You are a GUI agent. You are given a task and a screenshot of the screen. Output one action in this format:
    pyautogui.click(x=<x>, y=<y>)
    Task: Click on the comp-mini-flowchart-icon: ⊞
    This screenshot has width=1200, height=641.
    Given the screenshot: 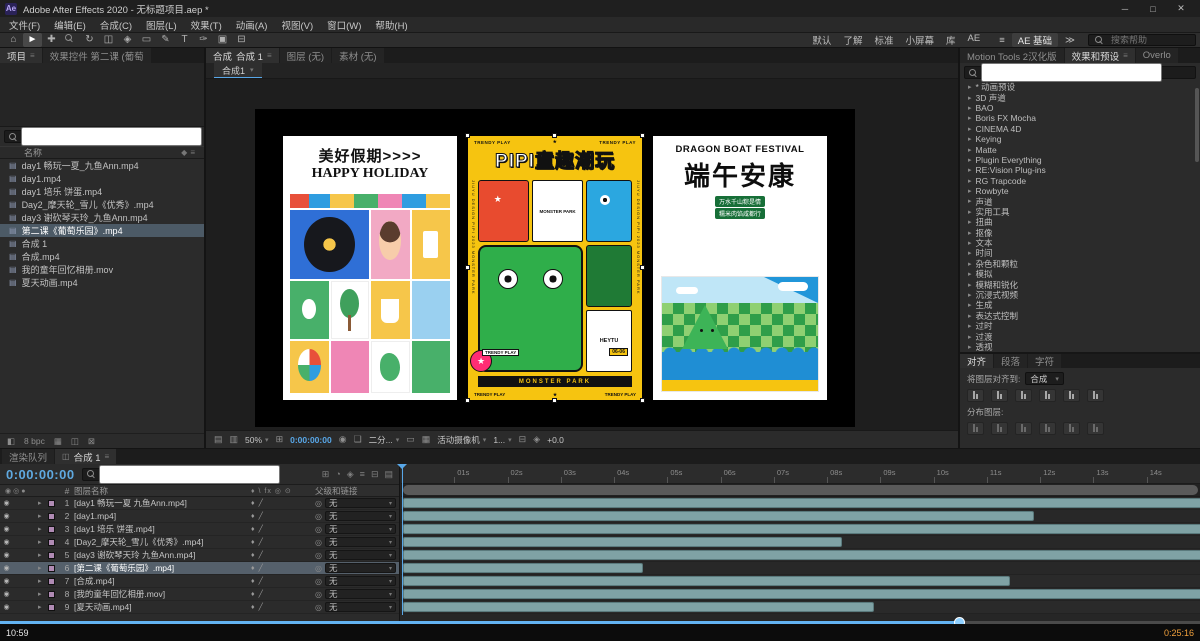 What is the action you would take?
    pyautogui.click(x=326, y=474)
    